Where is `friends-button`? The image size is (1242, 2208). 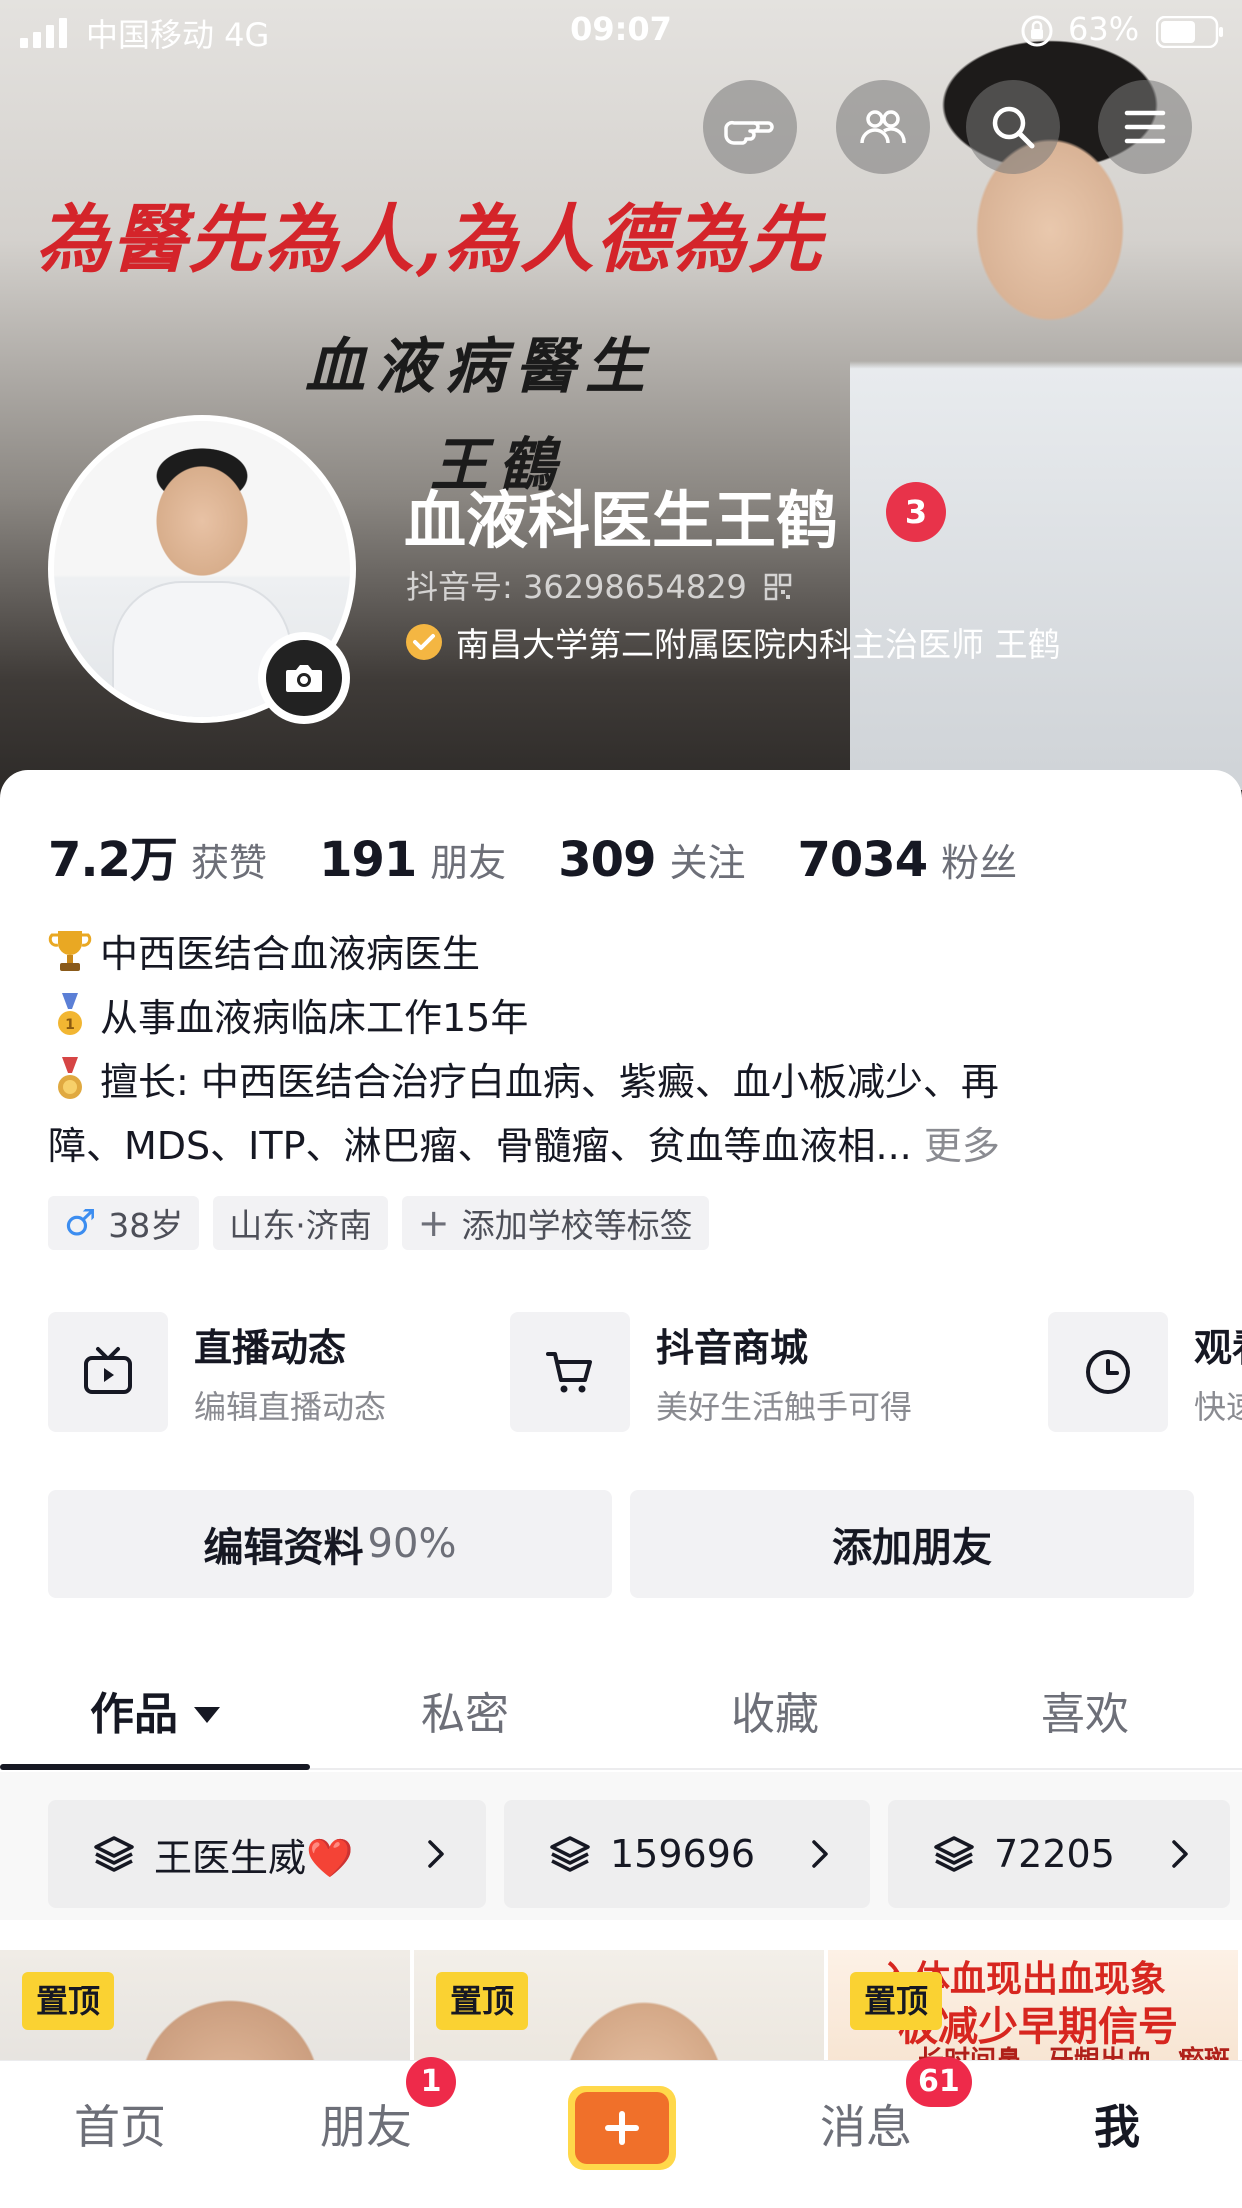
friends-button is located at coordinates (883, 127).